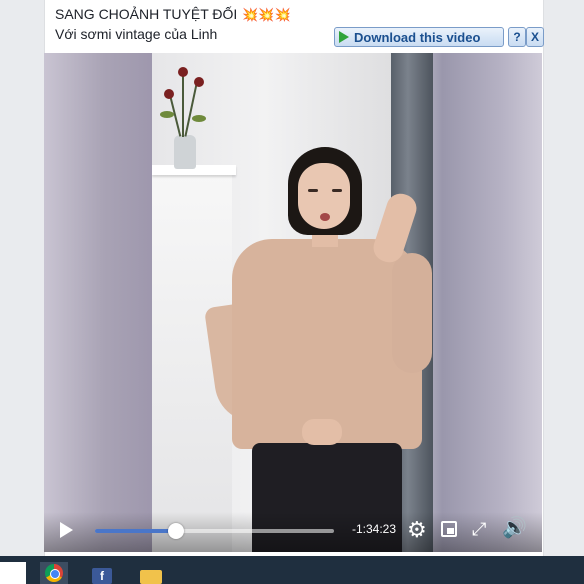 The height and width of the screenshot is (584, 584). I want to click on time-remaining: -1:34:23, so click(374, 529).